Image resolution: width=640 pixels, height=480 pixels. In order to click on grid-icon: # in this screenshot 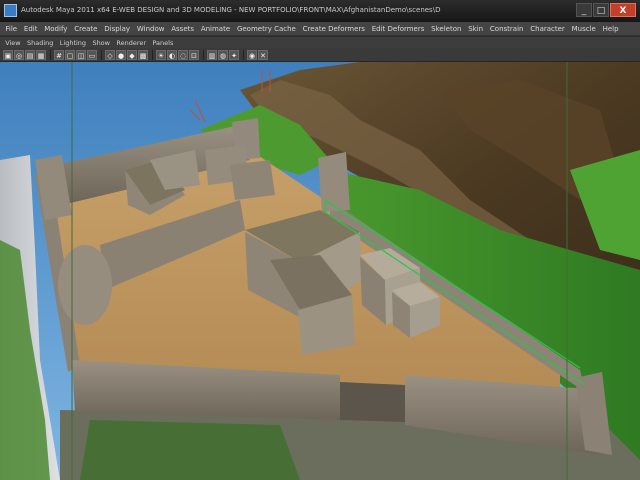, I will do `click(59, 54)`.